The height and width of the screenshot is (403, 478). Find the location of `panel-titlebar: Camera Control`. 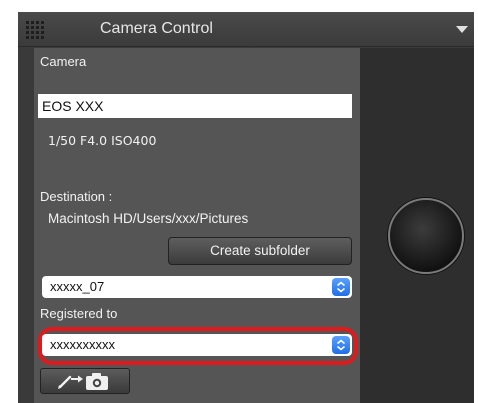

panel-titlebar: Camera Control is located at coordinates (246, 29).